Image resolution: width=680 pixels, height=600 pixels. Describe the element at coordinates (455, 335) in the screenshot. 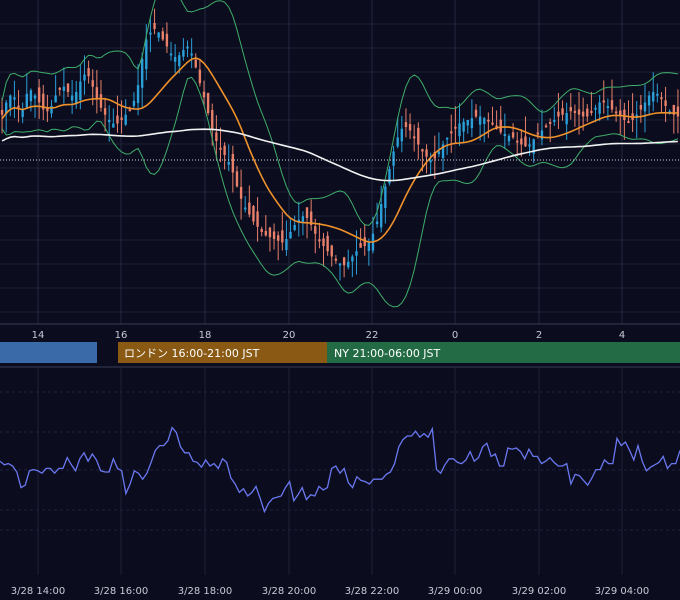

I see `price-x-tick-label: 0` at that location.